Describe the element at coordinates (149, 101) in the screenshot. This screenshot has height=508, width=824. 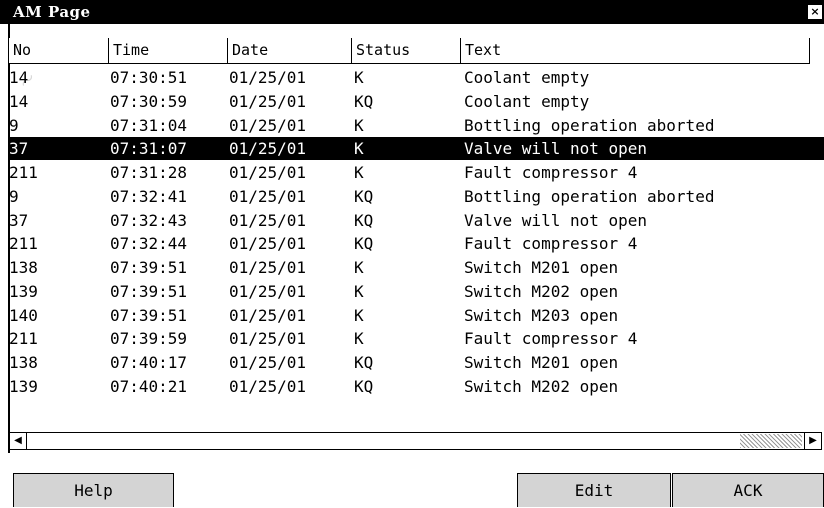
I see `cell-time: 07:30:59` at that location.